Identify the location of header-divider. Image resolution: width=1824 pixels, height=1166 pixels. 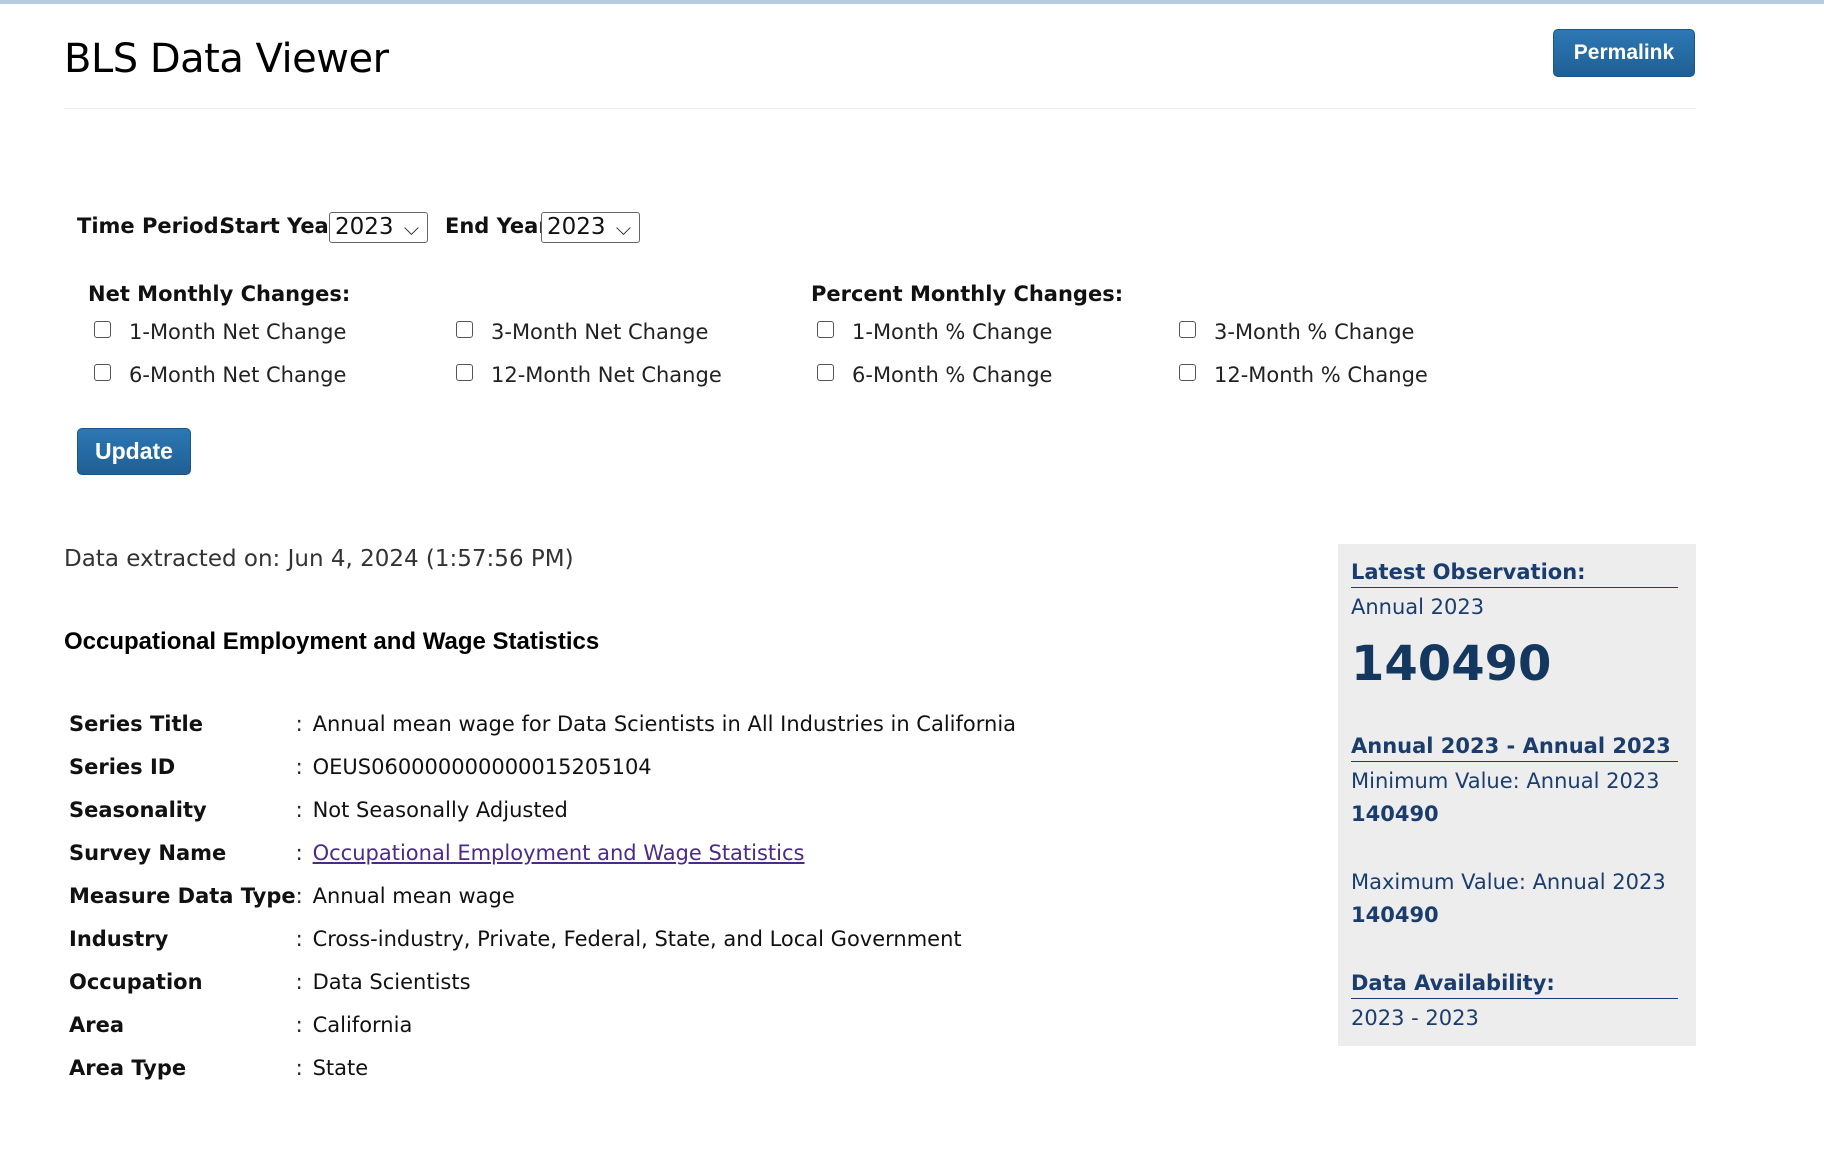
(880, 108).